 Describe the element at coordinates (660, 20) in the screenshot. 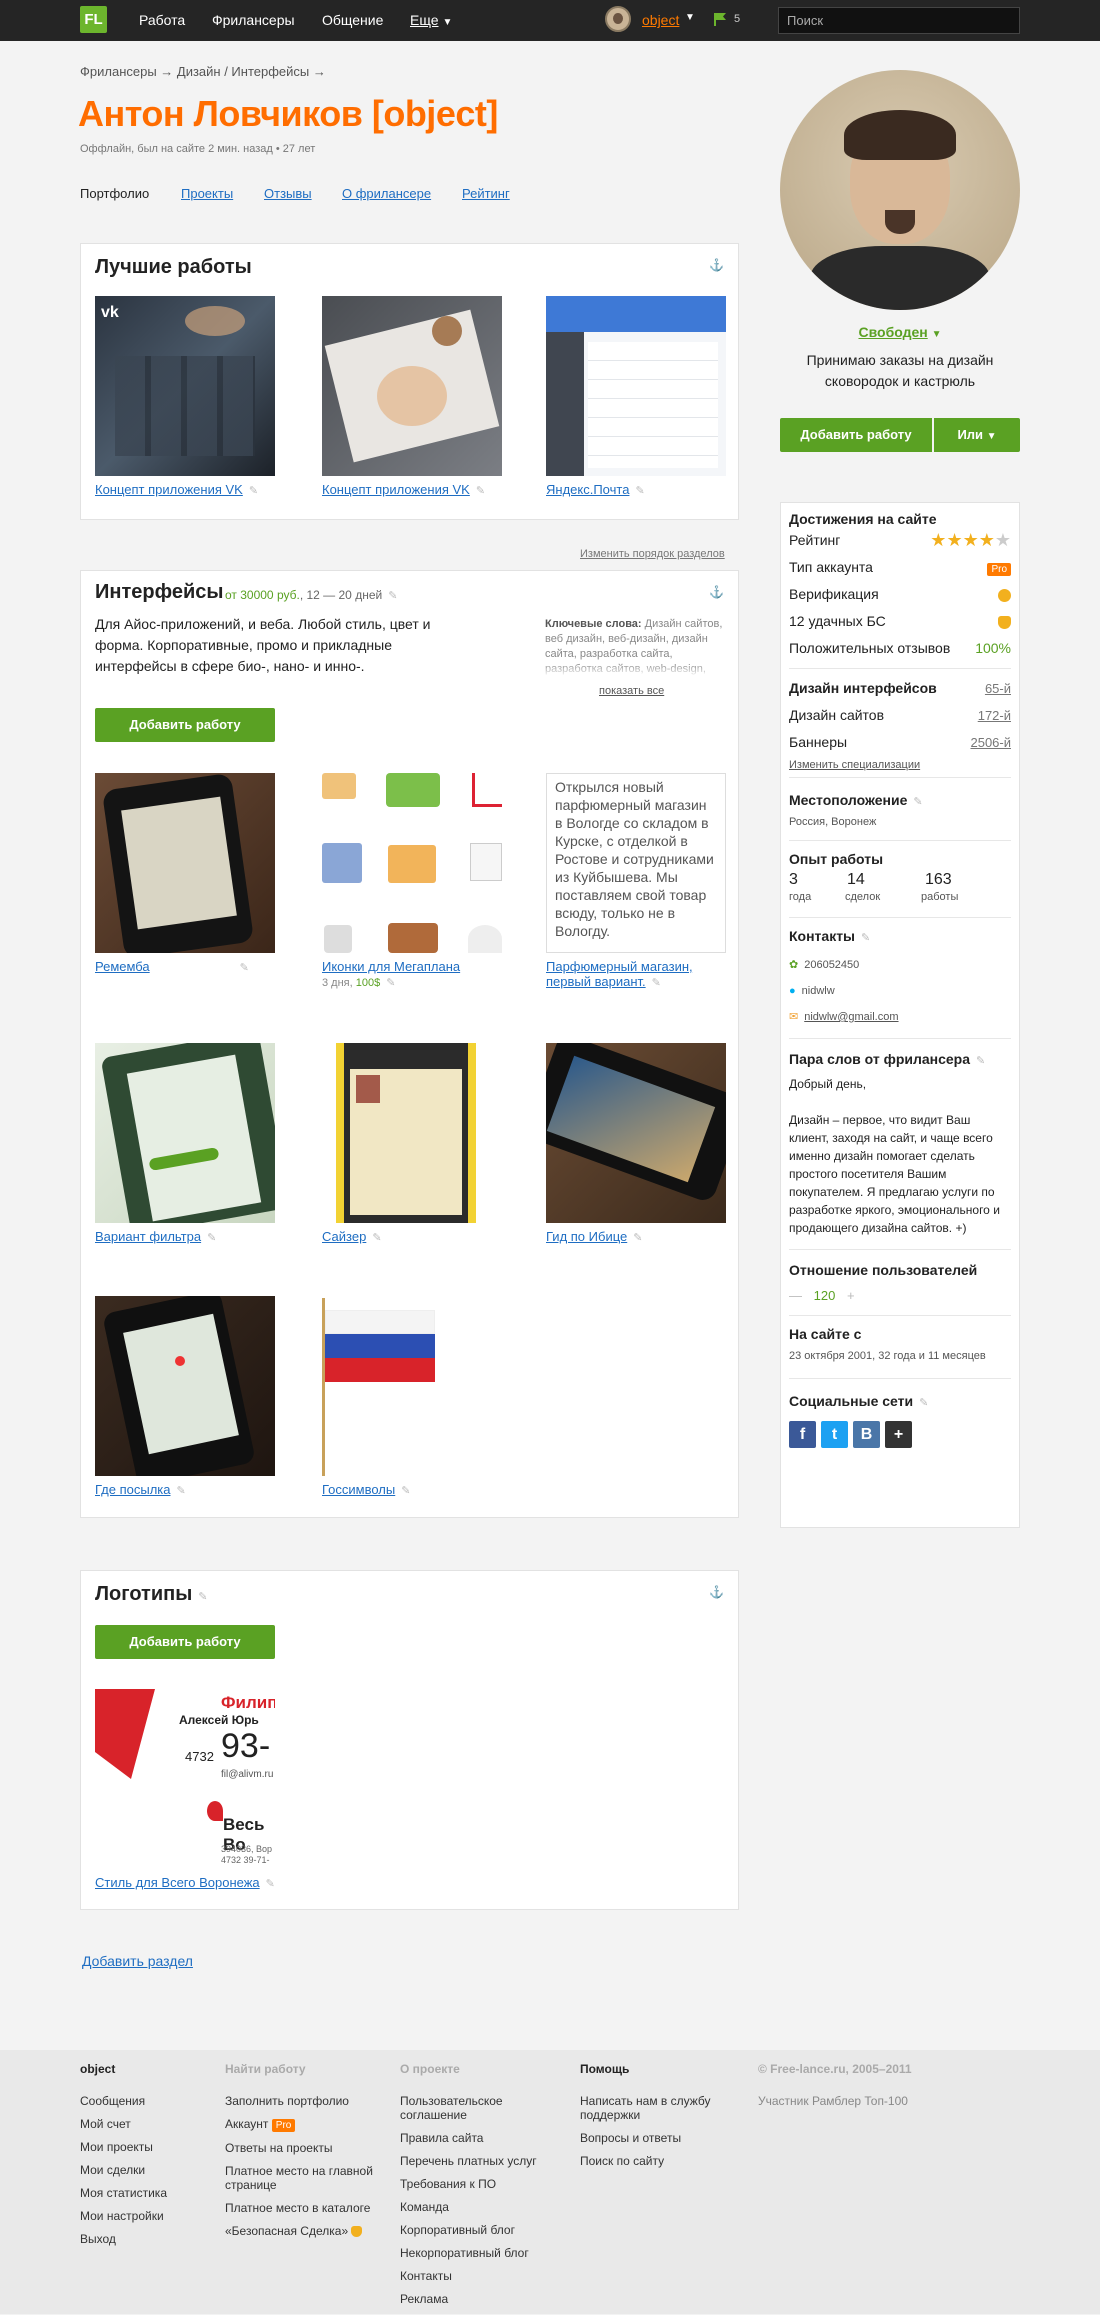

I see `user-menu-link: object` at that location.